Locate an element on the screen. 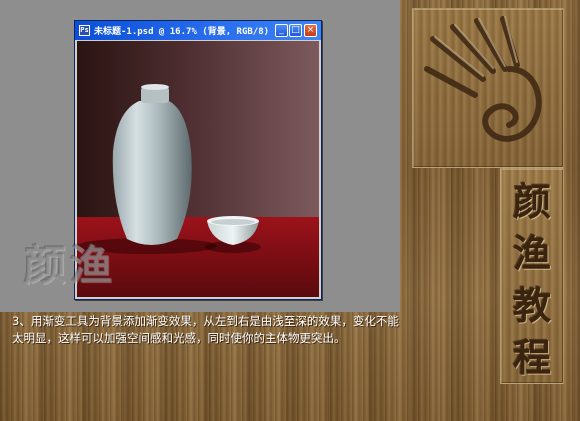 This screenshot has height=421, width=580. document-title: 未标题-1.psd @ 16.7% (背景, RGB/8) is located at coordinates (182, 32).